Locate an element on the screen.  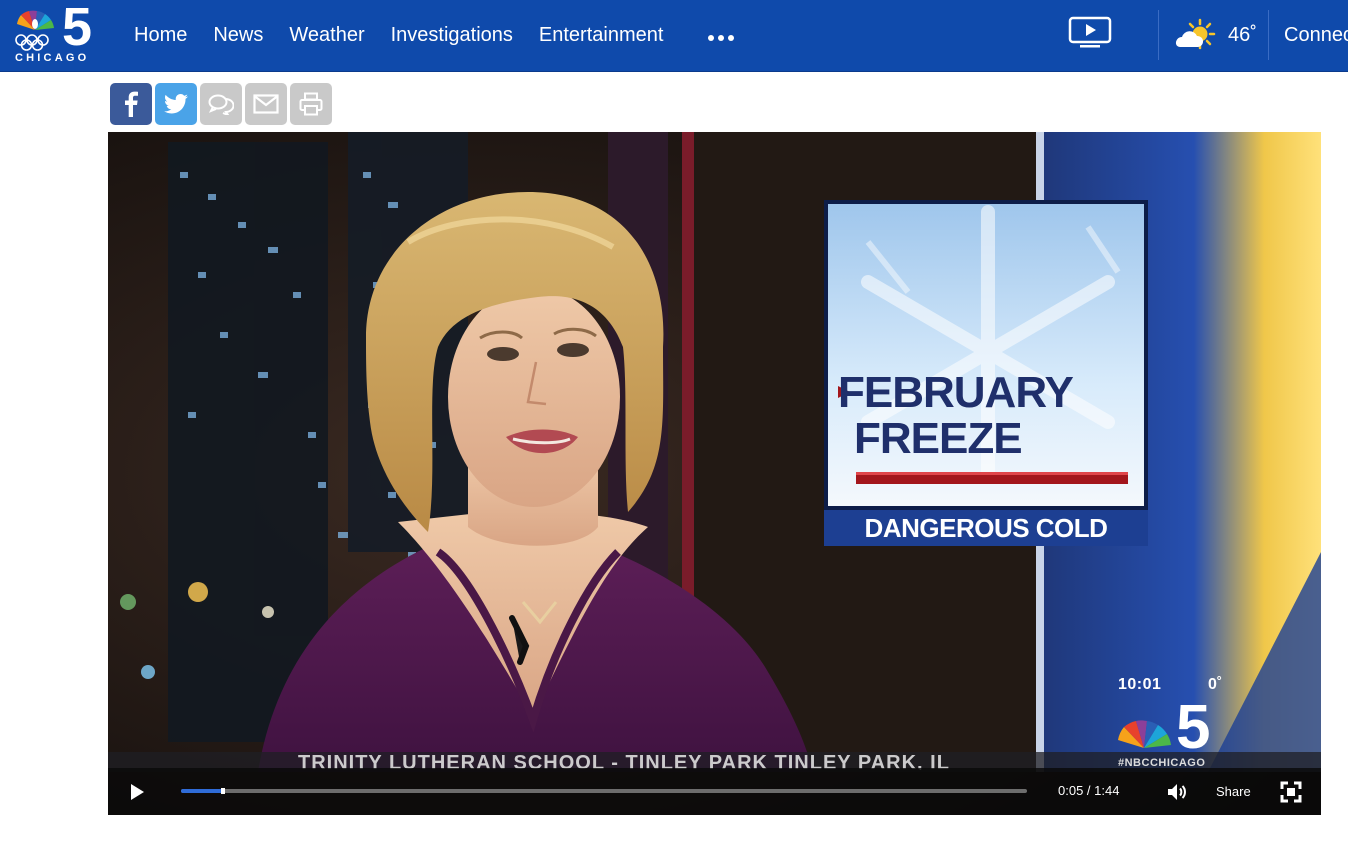
fullscreen-icon is located at coordinates (1291, 792).